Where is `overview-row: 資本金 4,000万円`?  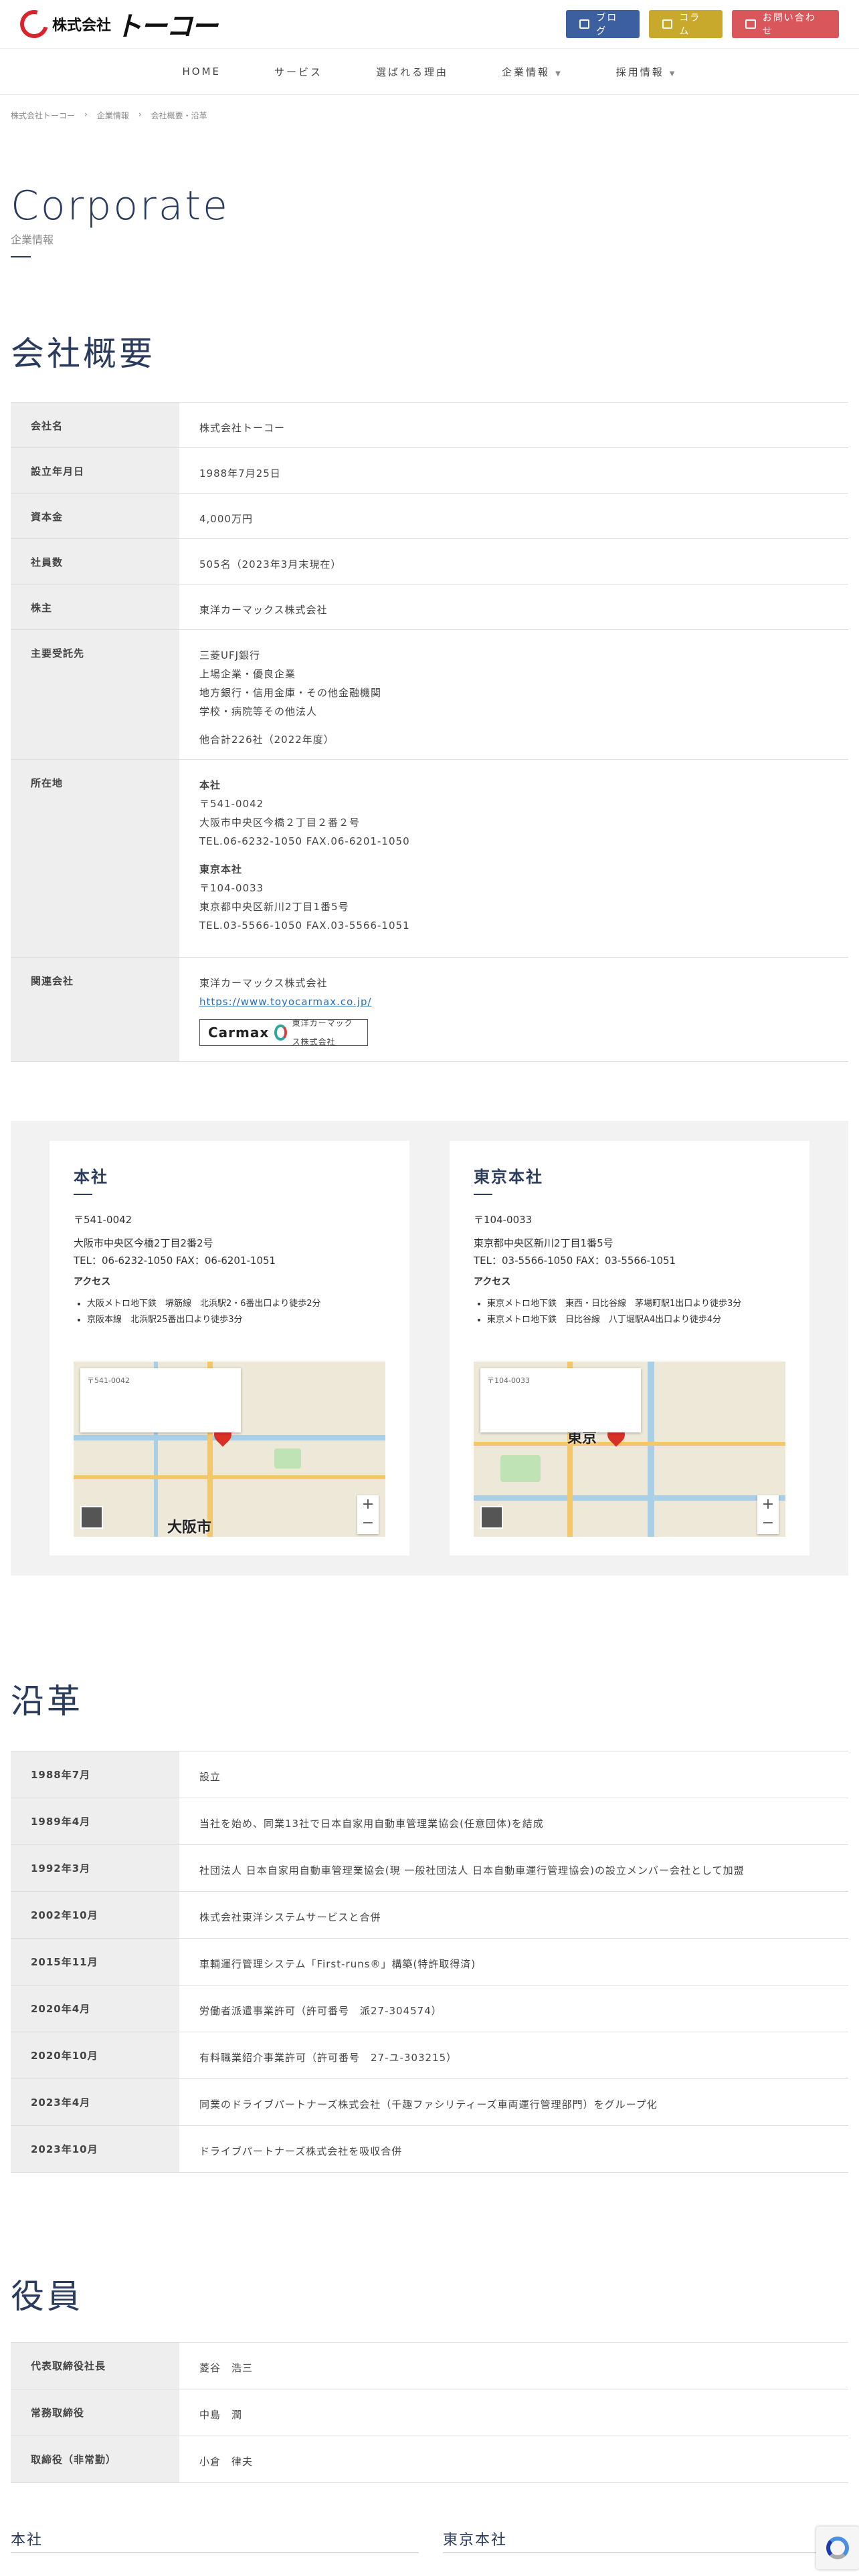
overview-row: 資本金 4,000万円 is located at coordinates (429, 517).